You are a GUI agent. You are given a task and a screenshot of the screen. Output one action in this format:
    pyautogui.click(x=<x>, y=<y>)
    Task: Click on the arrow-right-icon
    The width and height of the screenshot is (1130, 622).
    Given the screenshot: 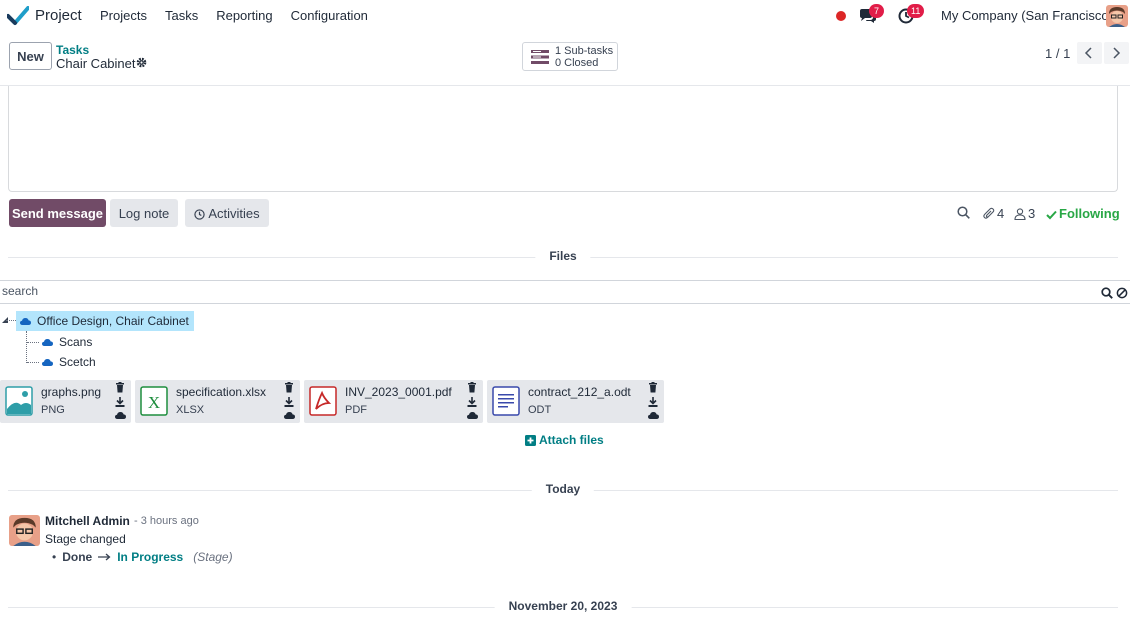 What is the action you would take?
    pyautogui.click(x=104, y=557)
    